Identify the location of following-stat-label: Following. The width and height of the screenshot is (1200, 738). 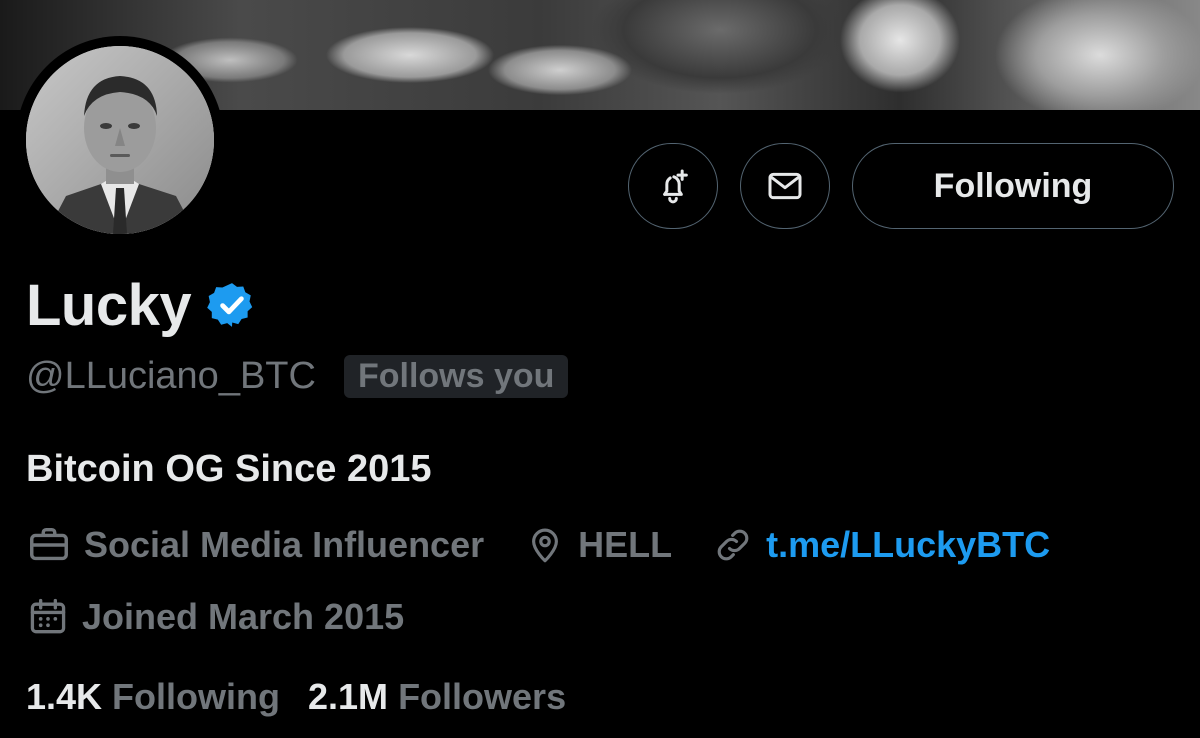
(196, 696).